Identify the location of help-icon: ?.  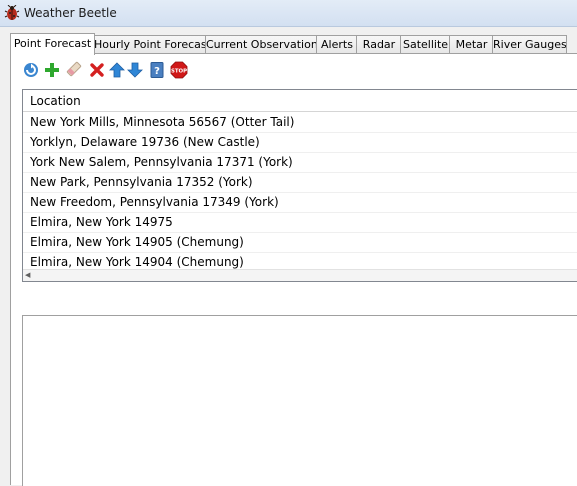
(157, 70).